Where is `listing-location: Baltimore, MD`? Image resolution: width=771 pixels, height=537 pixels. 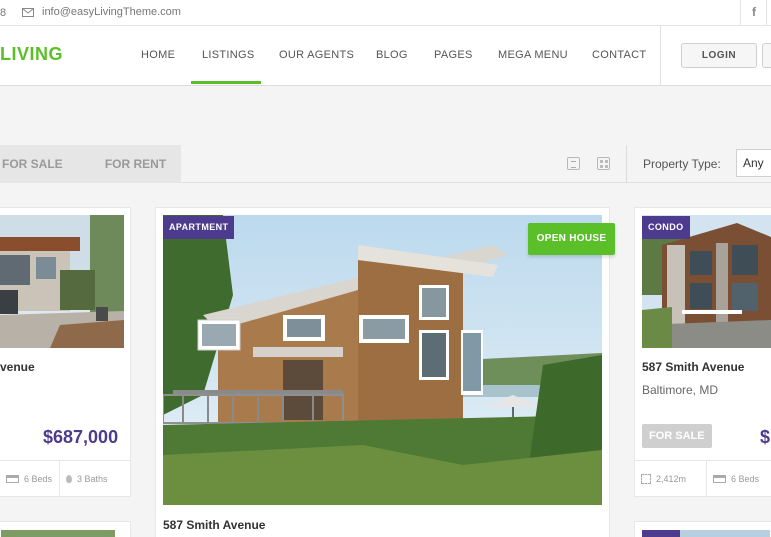
listing-location: Baltimore, MD is located at coordinates (680, 390).